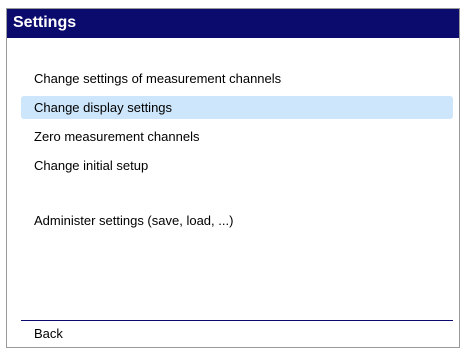  I want to click on menu-item-initial-setup: Change initial setup, so click(237, 165).